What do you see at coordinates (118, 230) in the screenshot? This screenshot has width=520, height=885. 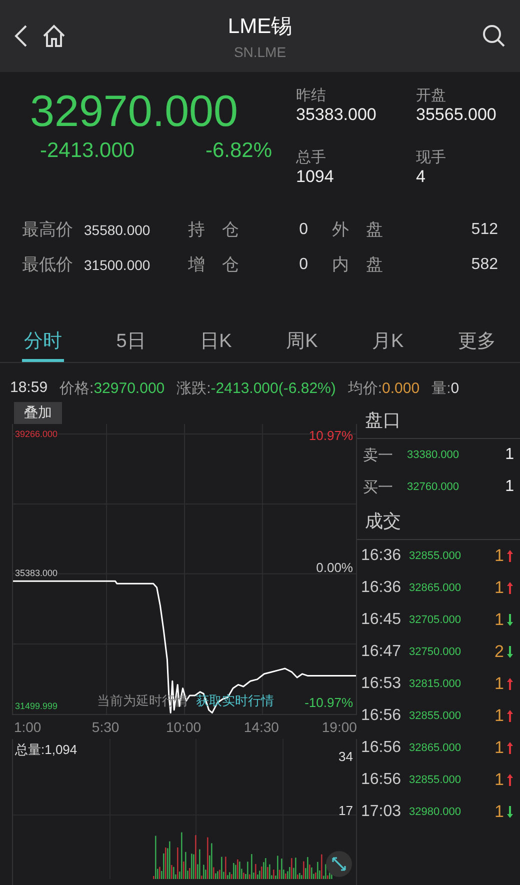 I see `stat-value: 35580.000` at bounding box center [118, 230].